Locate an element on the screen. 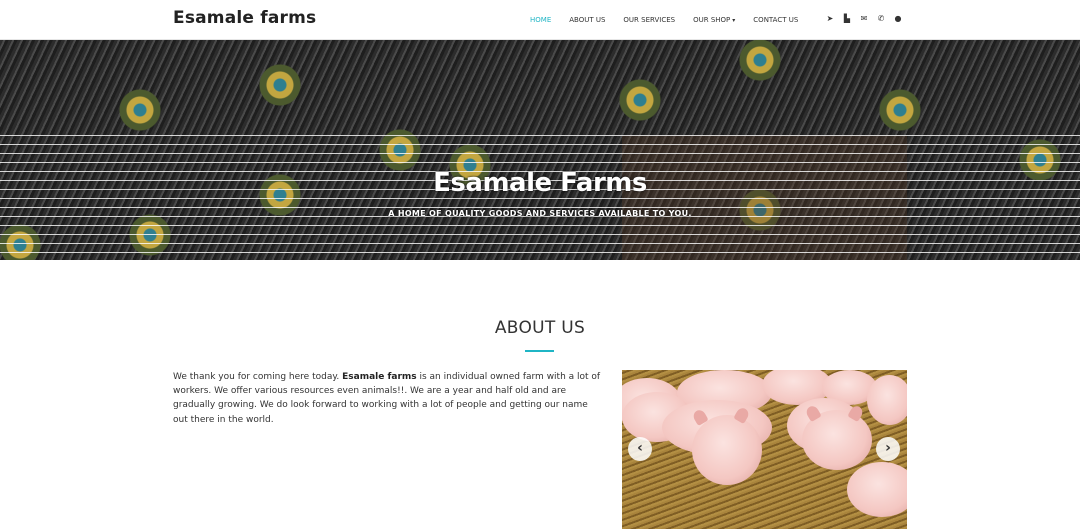 Image resolution: width=1080 pixels, height=529 pixels. brand-logo-text: Esamale farms is located at coordinates (244, 18).